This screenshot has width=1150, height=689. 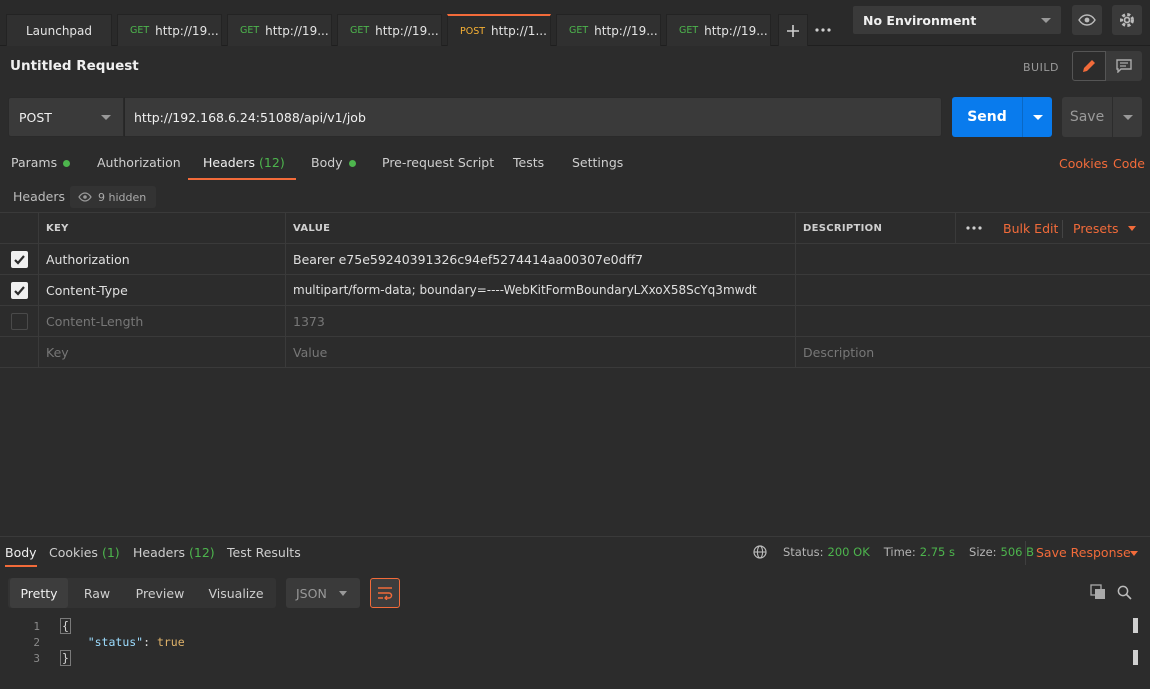 What do you see at coordinates (67, 163) in the screenshot?
I see `params-indicator-dot` at bounding box center [67, 163].